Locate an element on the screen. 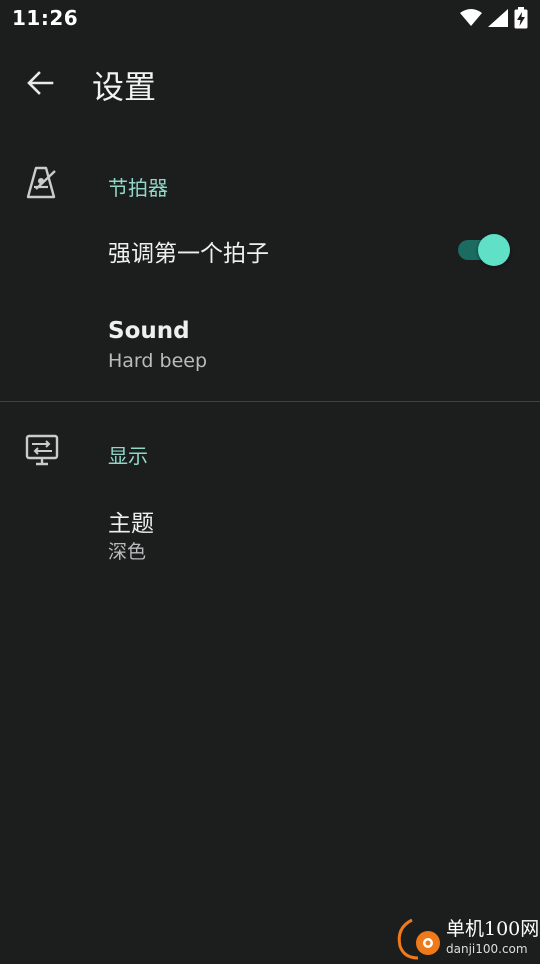 The width and height of the screenshot is (540, 964). status-icons is located at coordinates (494, 18).